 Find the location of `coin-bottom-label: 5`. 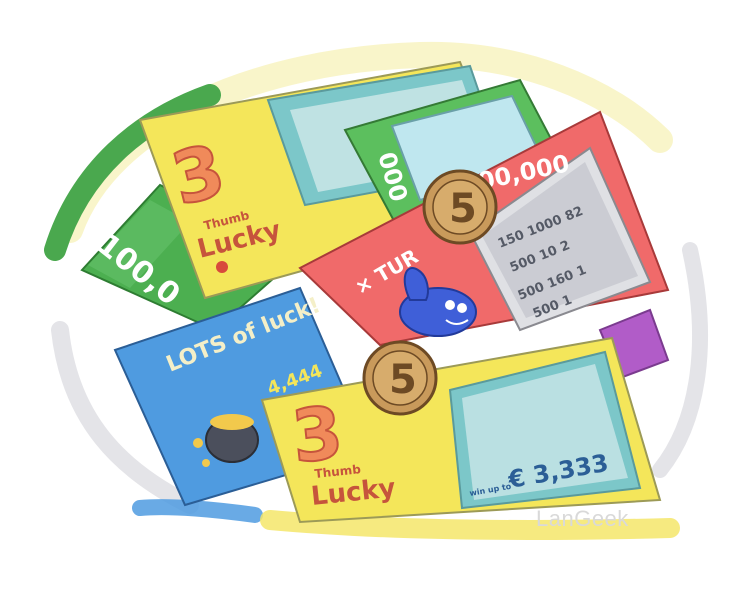

coin-bottom-label: 5 is located at coordinates (403, 380).